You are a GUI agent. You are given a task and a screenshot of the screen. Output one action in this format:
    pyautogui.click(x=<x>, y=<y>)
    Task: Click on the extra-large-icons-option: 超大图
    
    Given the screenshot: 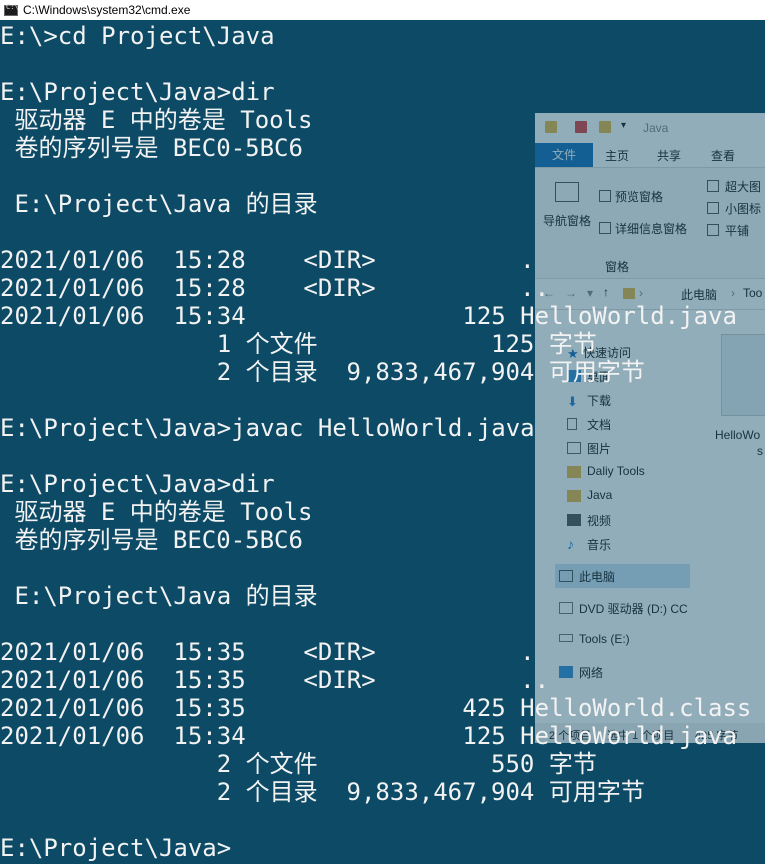 What is the action you would take?
    pyautogui.click(x=743, y=186)
    